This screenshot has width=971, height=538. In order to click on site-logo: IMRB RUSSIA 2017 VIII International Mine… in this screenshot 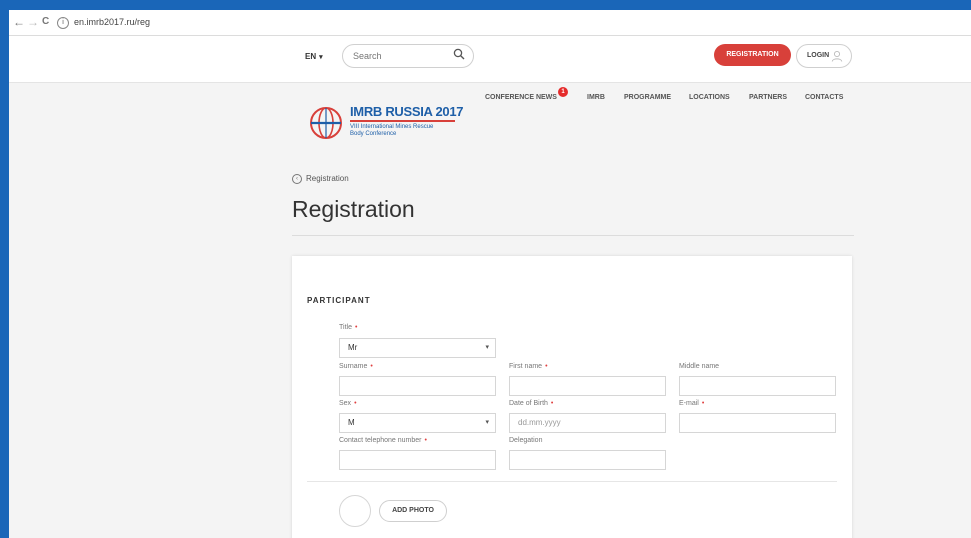, I will do `click(384, 123)`.